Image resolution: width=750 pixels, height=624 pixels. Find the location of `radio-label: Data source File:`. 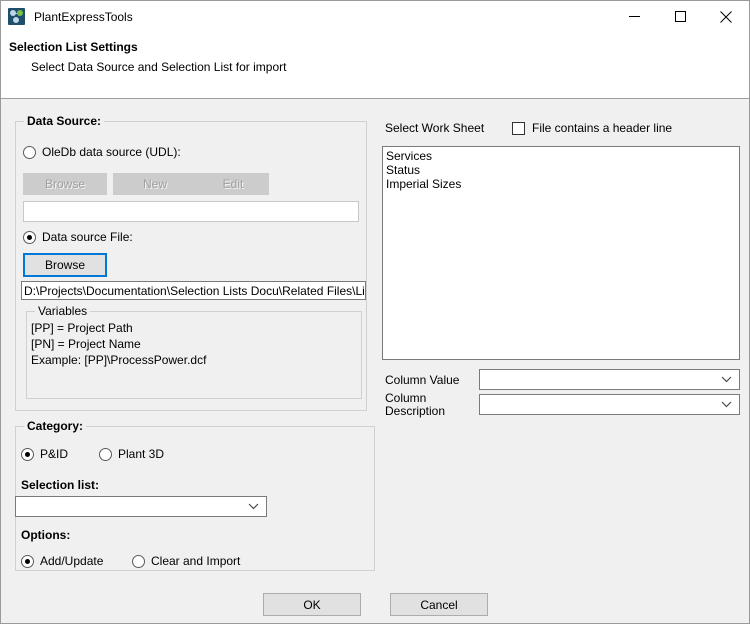

radio-label: Data source File: is located at coordinates (87, 237).